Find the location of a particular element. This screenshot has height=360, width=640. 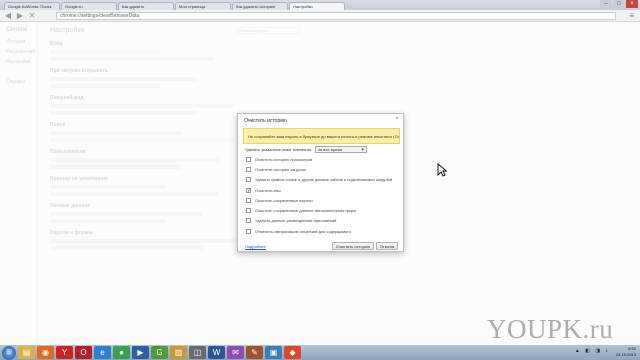

browser-tab: Как удалить is located at coordinates (146, 6).